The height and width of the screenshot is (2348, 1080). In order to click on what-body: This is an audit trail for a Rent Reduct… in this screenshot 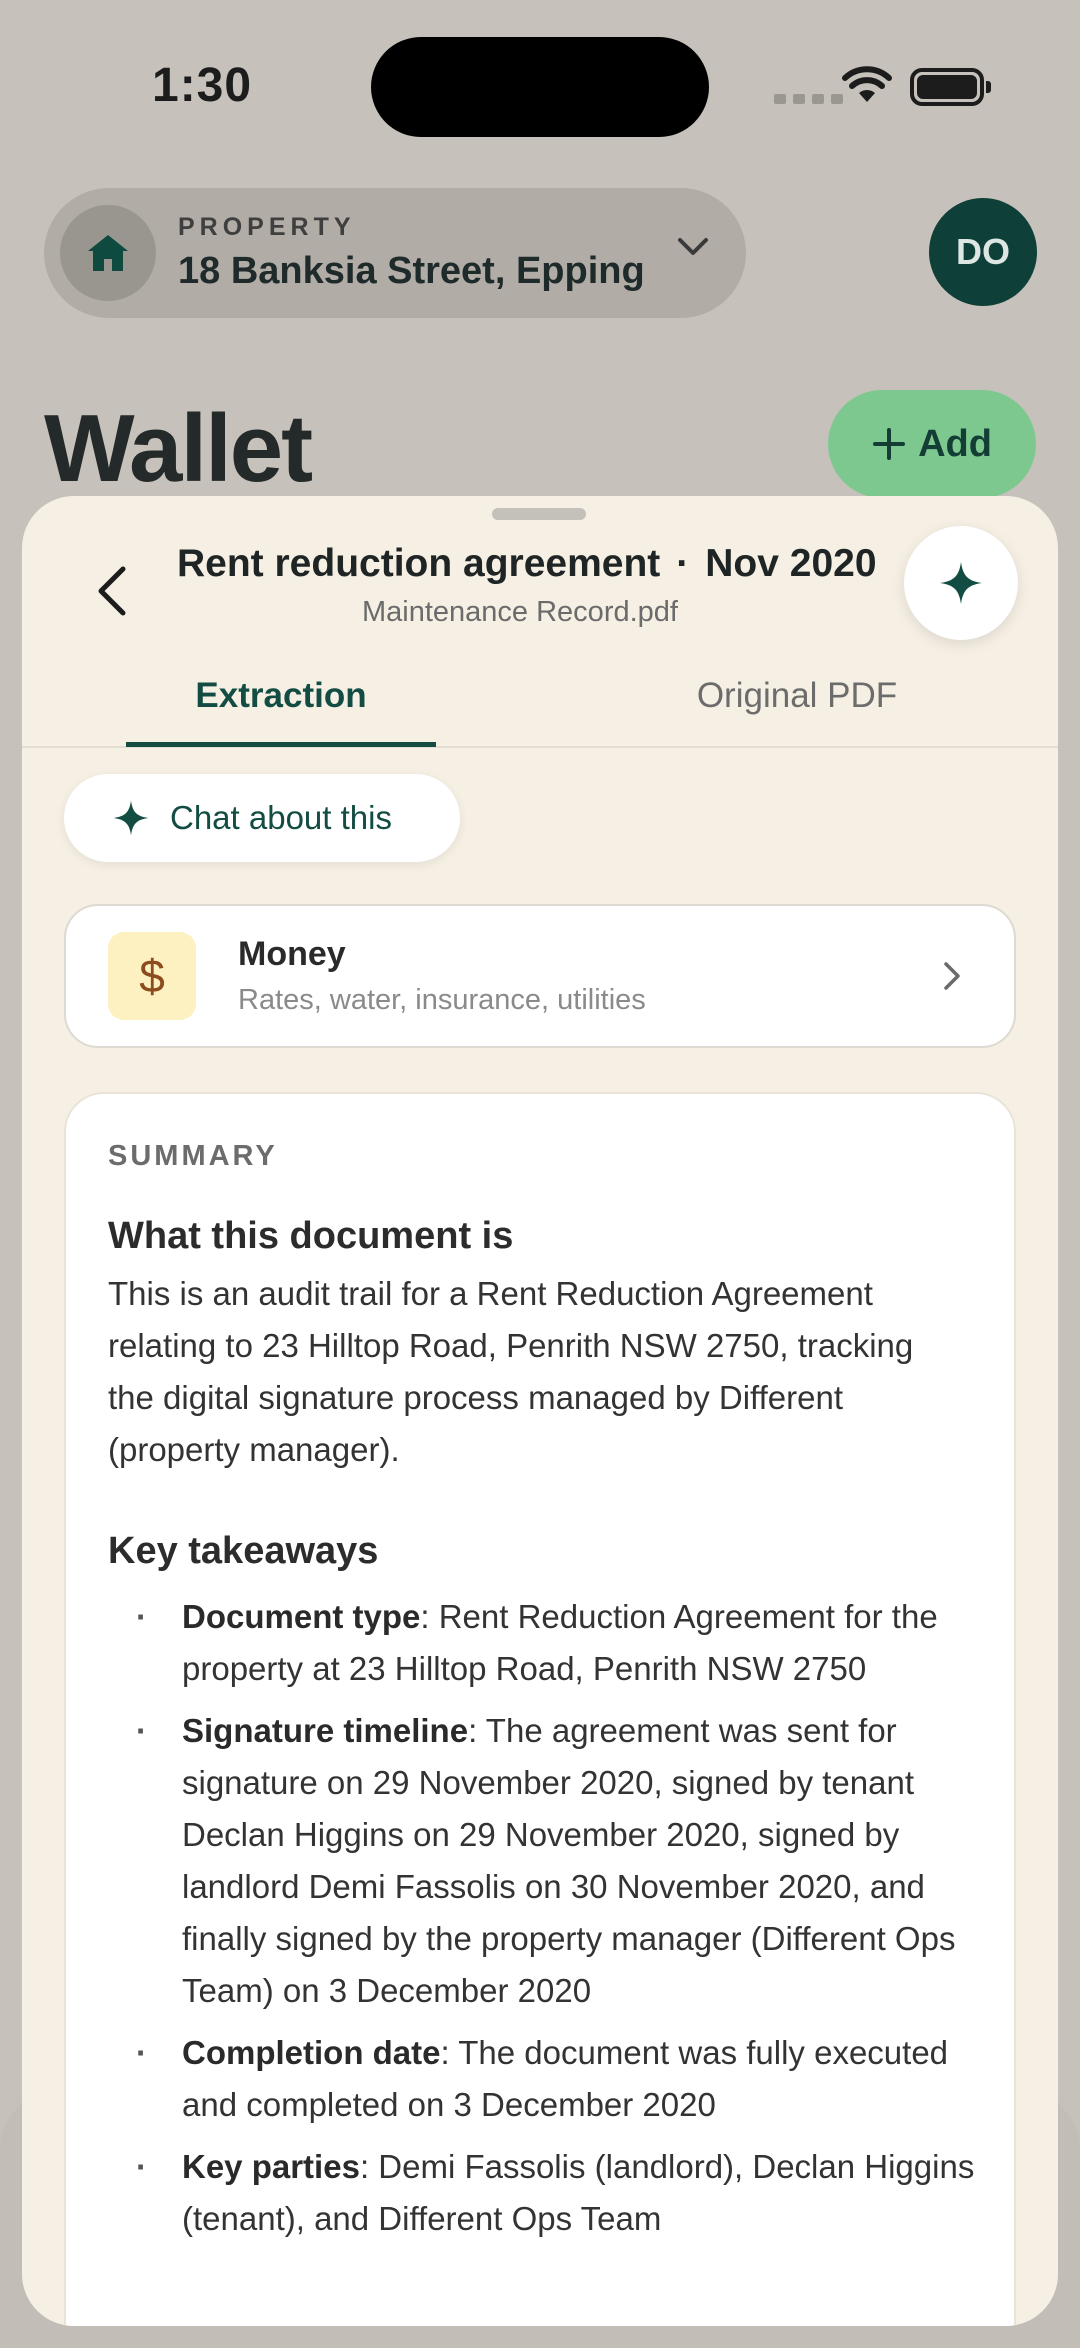, I will do `click(511, 1371)`.